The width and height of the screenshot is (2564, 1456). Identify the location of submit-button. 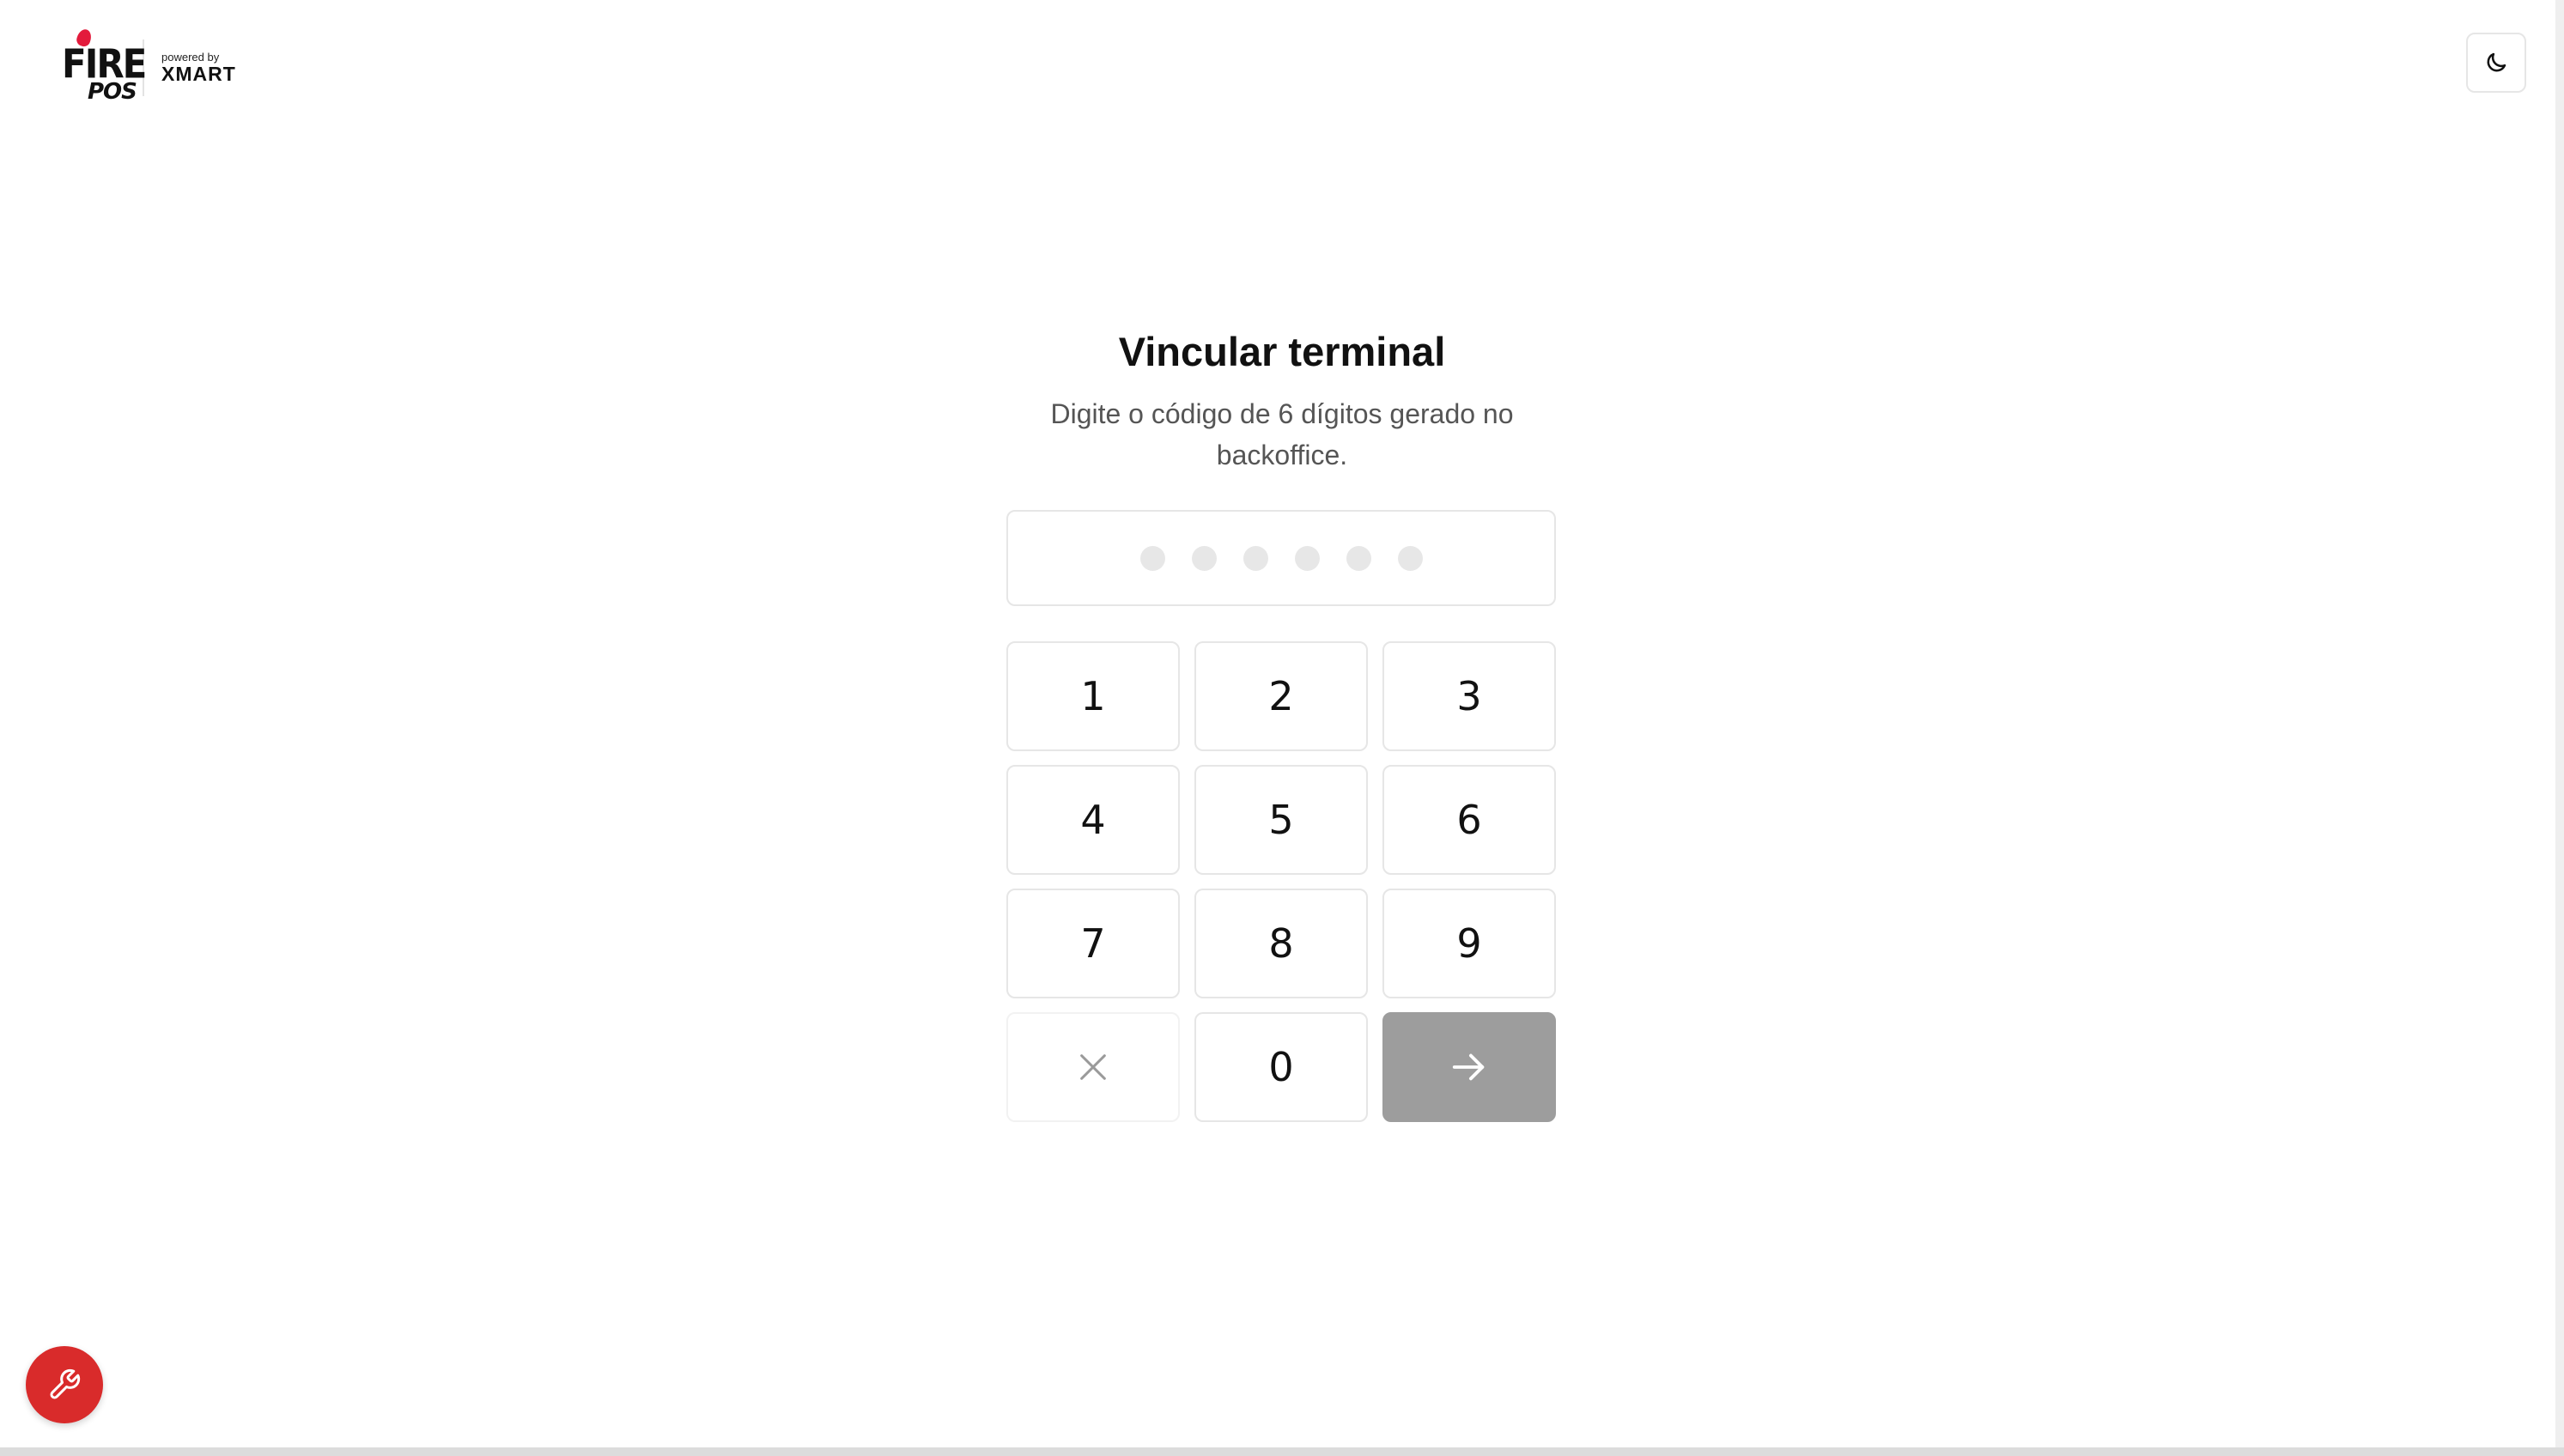
(1469, 1067).